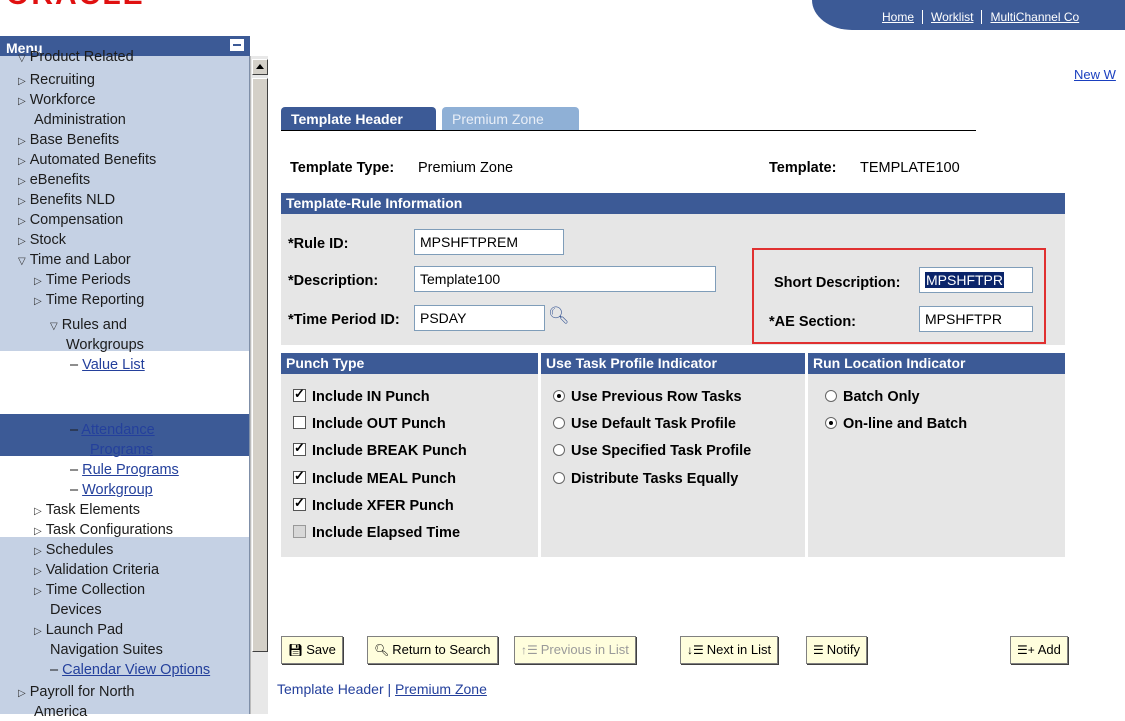  I want to click on menu-scrollbar, so click(259, 385).